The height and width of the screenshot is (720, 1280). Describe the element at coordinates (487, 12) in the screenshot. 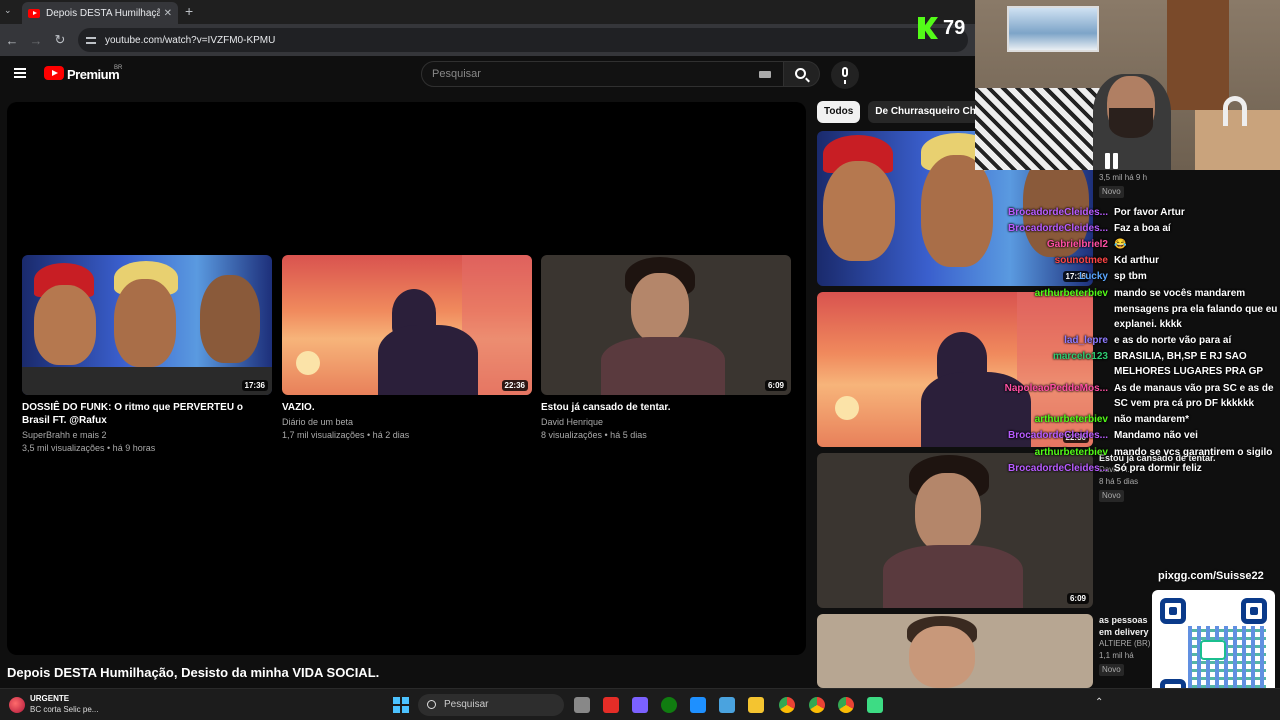

I see `browser-tabstrip: ⌄ Depois DESTA Humilhação, Des ✕ +` at that location.